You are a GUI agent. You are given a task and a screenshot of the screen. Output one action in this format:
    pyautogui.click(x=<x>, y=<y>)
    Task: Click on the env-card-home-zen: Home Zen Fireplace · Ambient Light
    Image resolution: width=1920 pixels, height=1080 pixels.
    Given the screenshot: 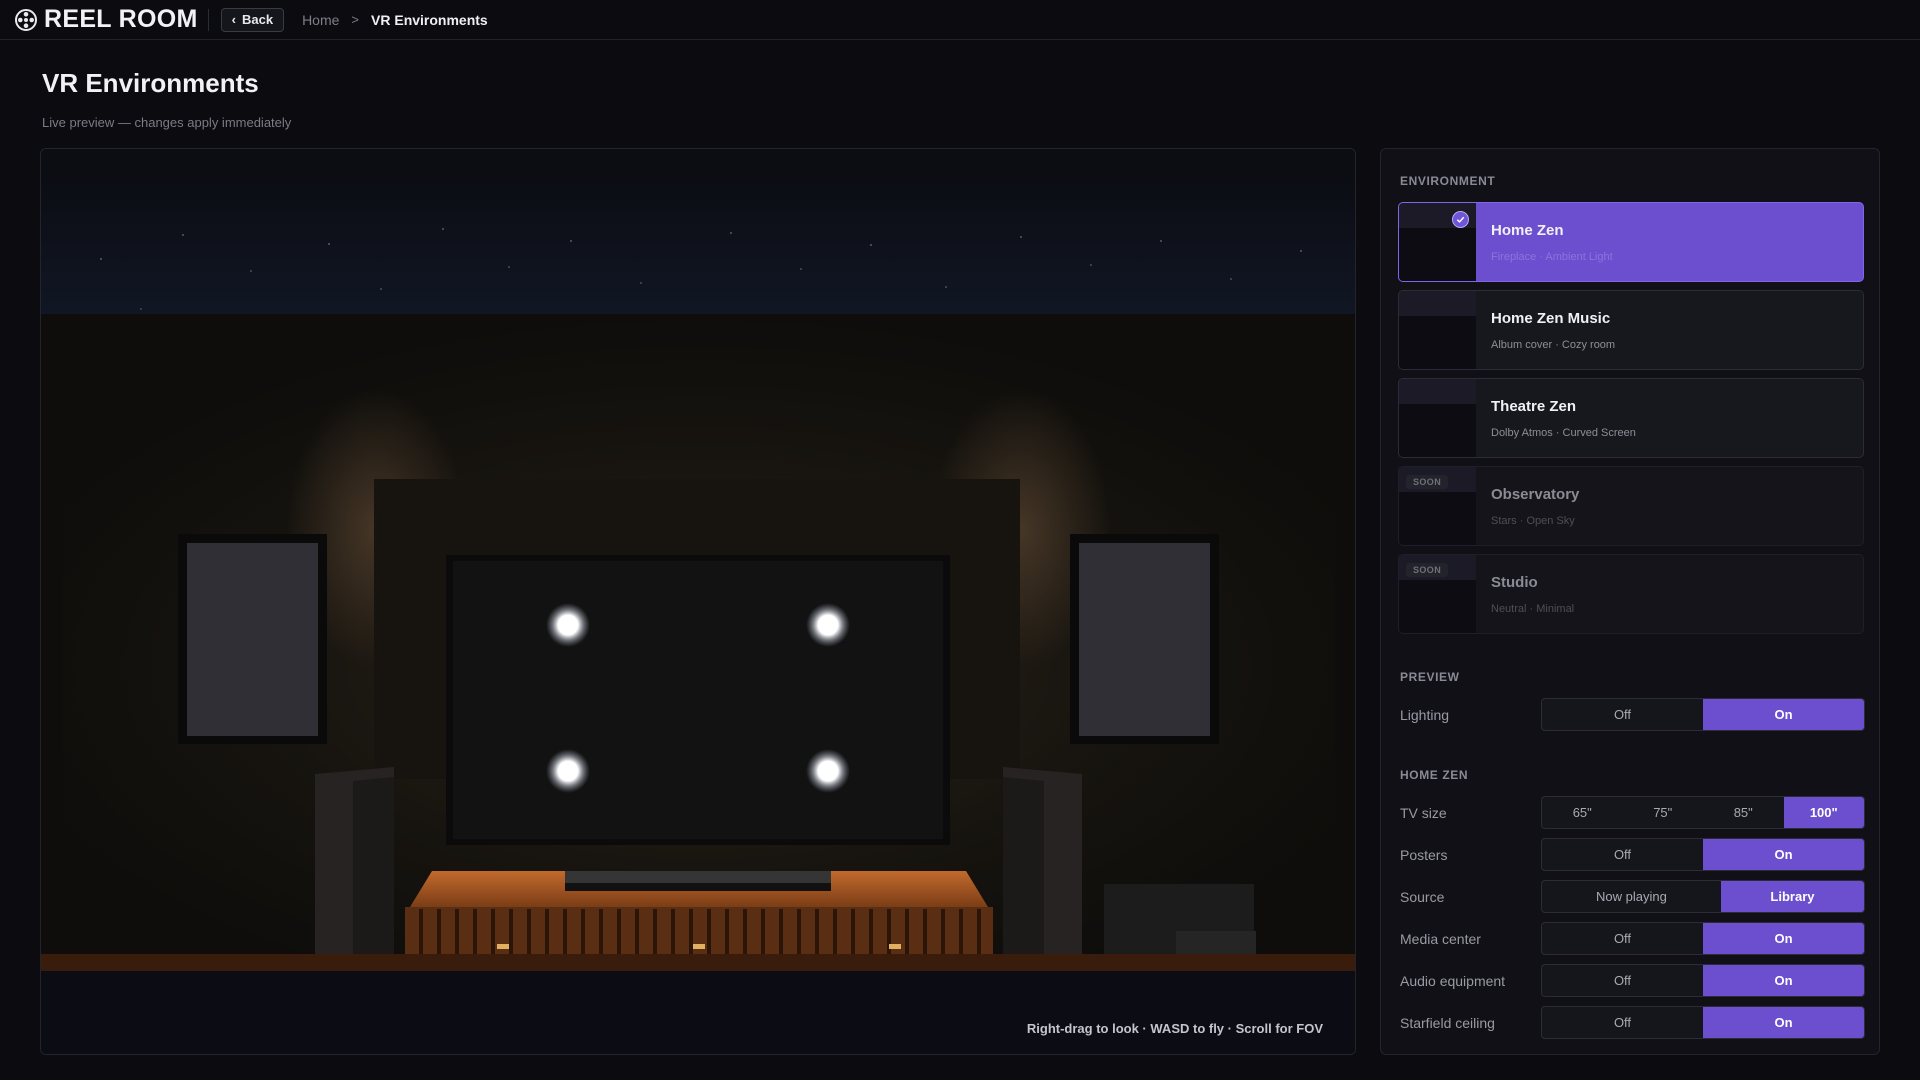 What is the action you would take?
    pyautogui.click(x=1631, y=242)
    